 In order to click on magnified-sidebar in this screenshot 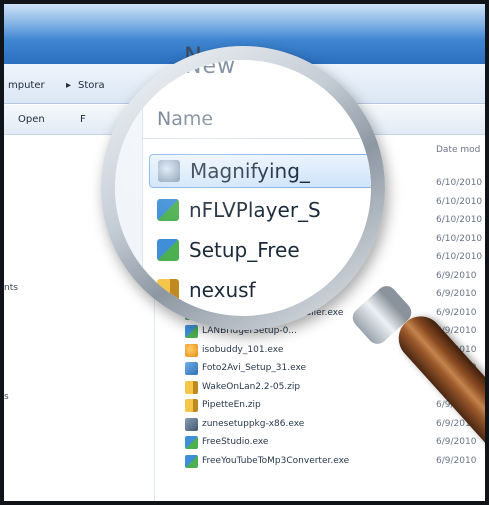, I will do `click(129, 188)`.